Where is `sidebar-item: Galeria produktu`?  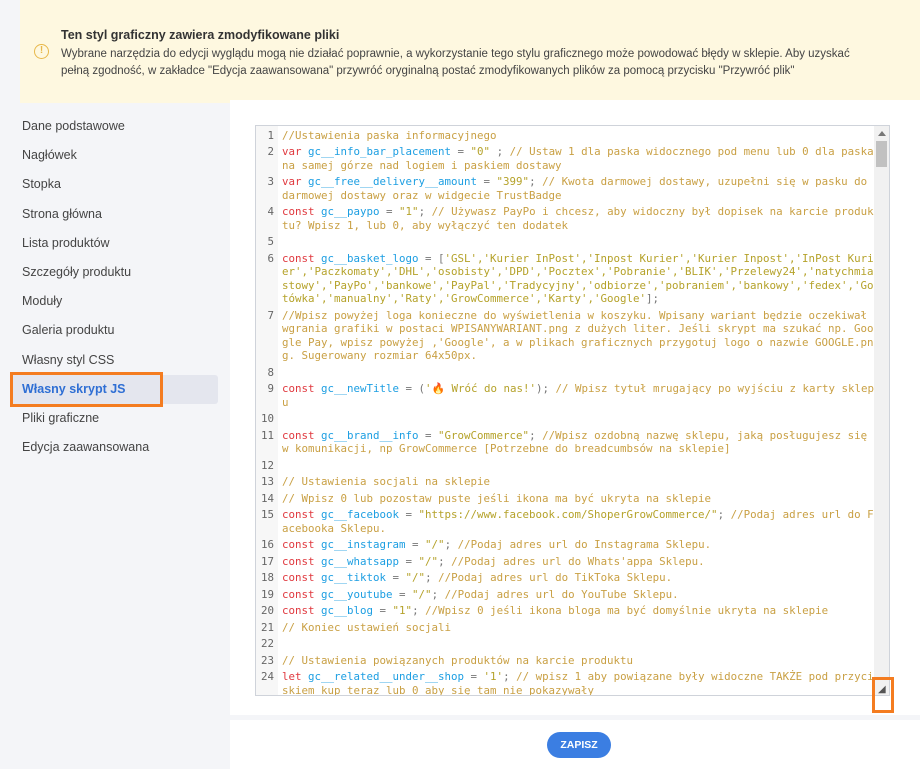
sidebar-item: Galeria produktu is located at coordinates (114, 330).